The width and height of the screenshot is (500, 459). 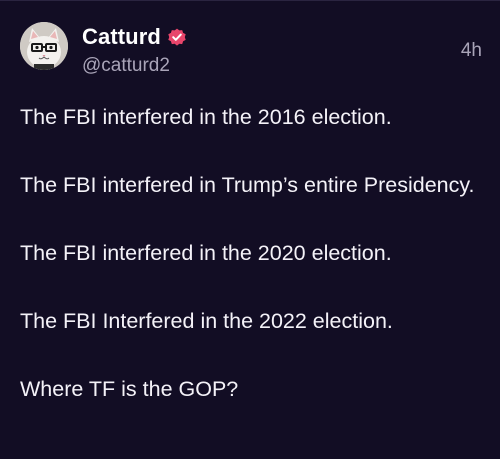 I want to click on author-handle: @catturd2, so click(x=126, y=66).